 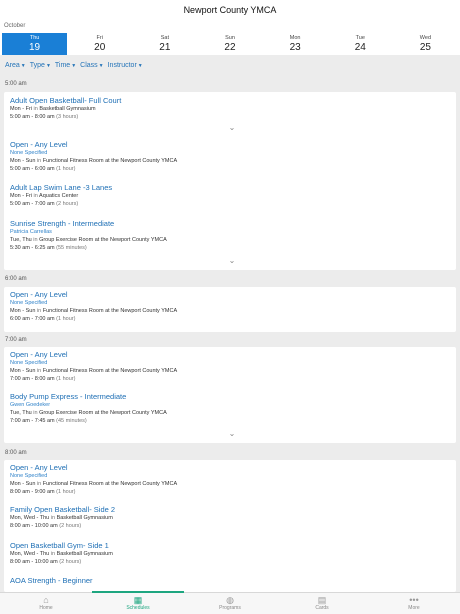 What do you see at coordinates (63, 509) in the screenshot?
I see `class-title: Family Open Basketball- Side 2` at bounding box center [63, 509].